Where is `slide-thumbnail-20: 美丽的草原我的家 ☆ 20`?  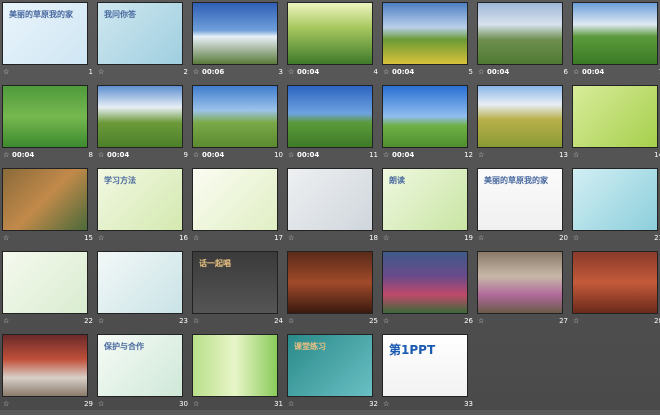 slide-thumbnail-20: 美丽的草原我的家 ☆ 20 is located at coordinates (524, 208).